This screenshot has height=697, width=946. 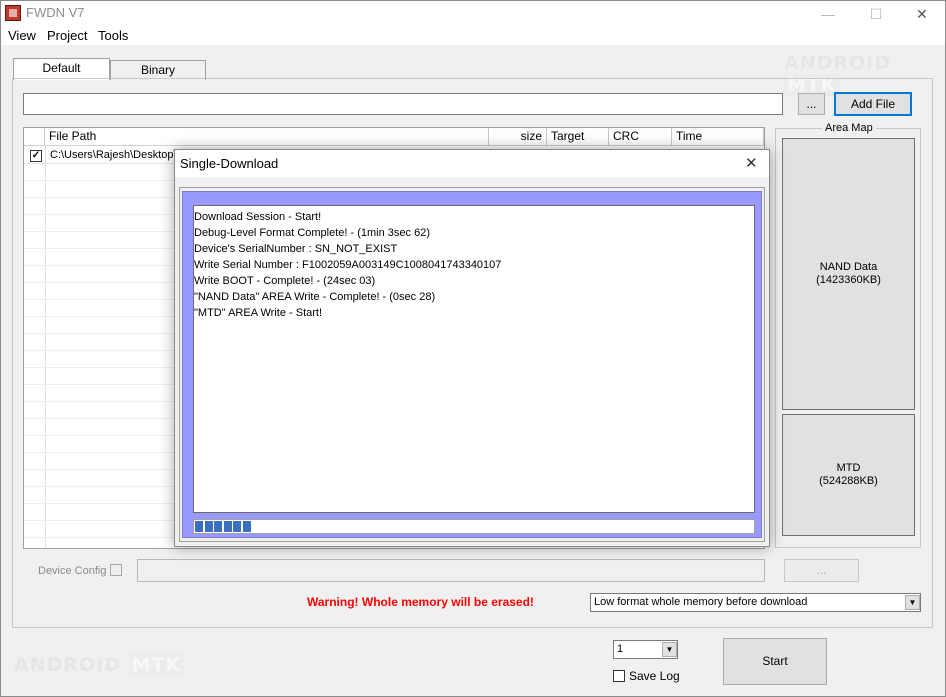 I want to click on tab-default: Default, so click(x=61, y=69).